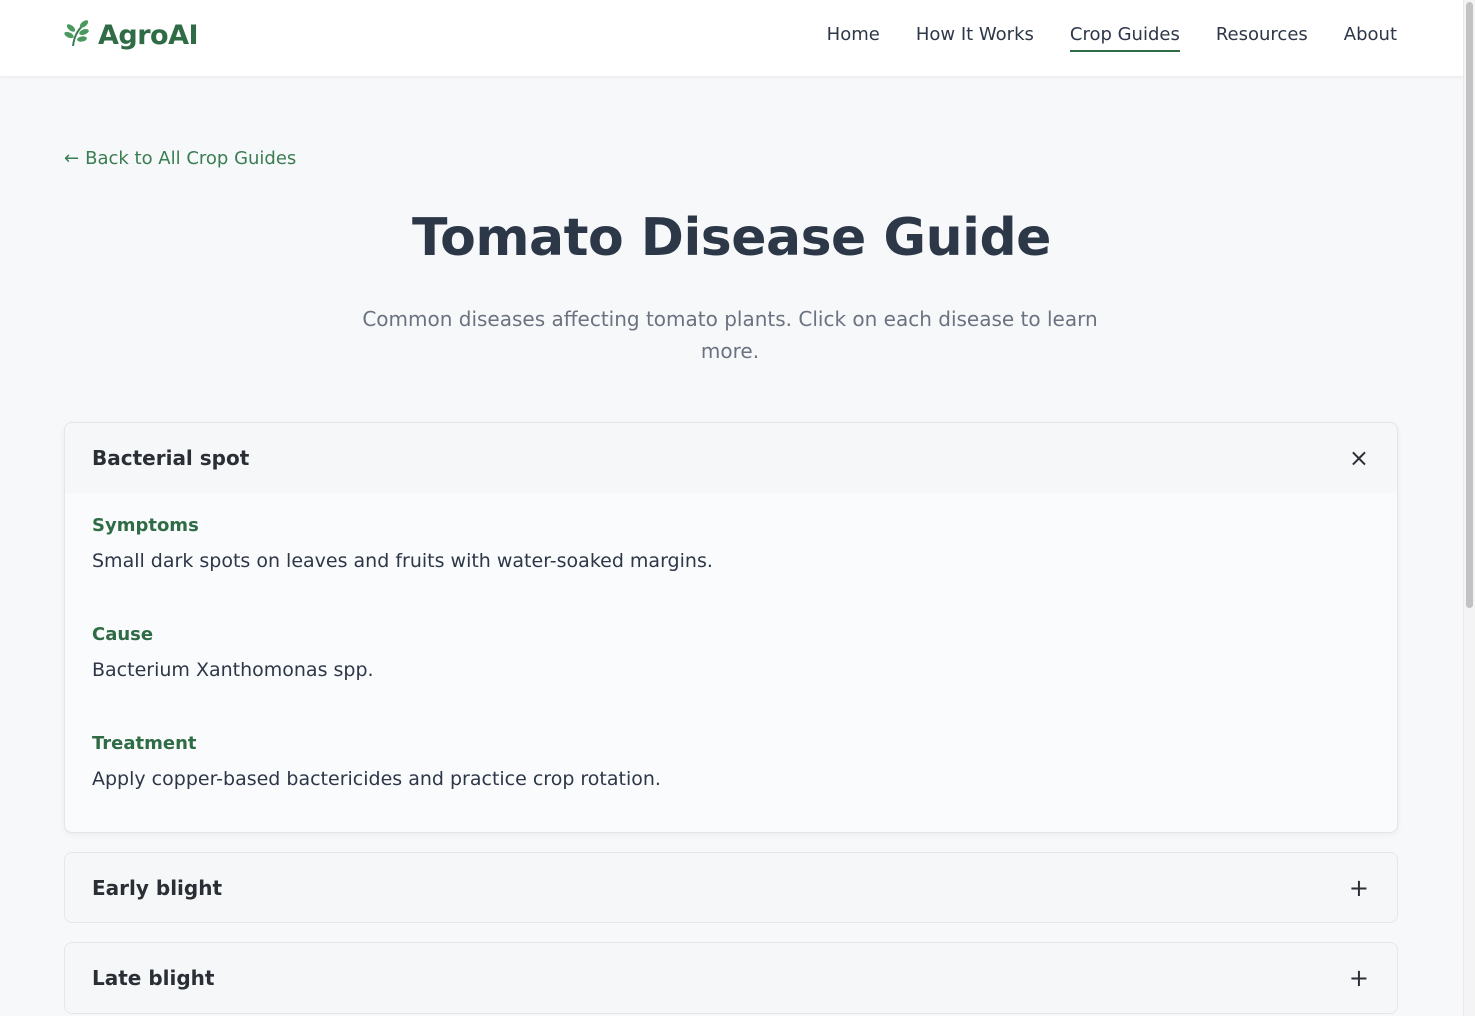 The height and width of the screenshot is (1016, 1475). I want to click on treatment-heading: Treatment, so click(144, 743).